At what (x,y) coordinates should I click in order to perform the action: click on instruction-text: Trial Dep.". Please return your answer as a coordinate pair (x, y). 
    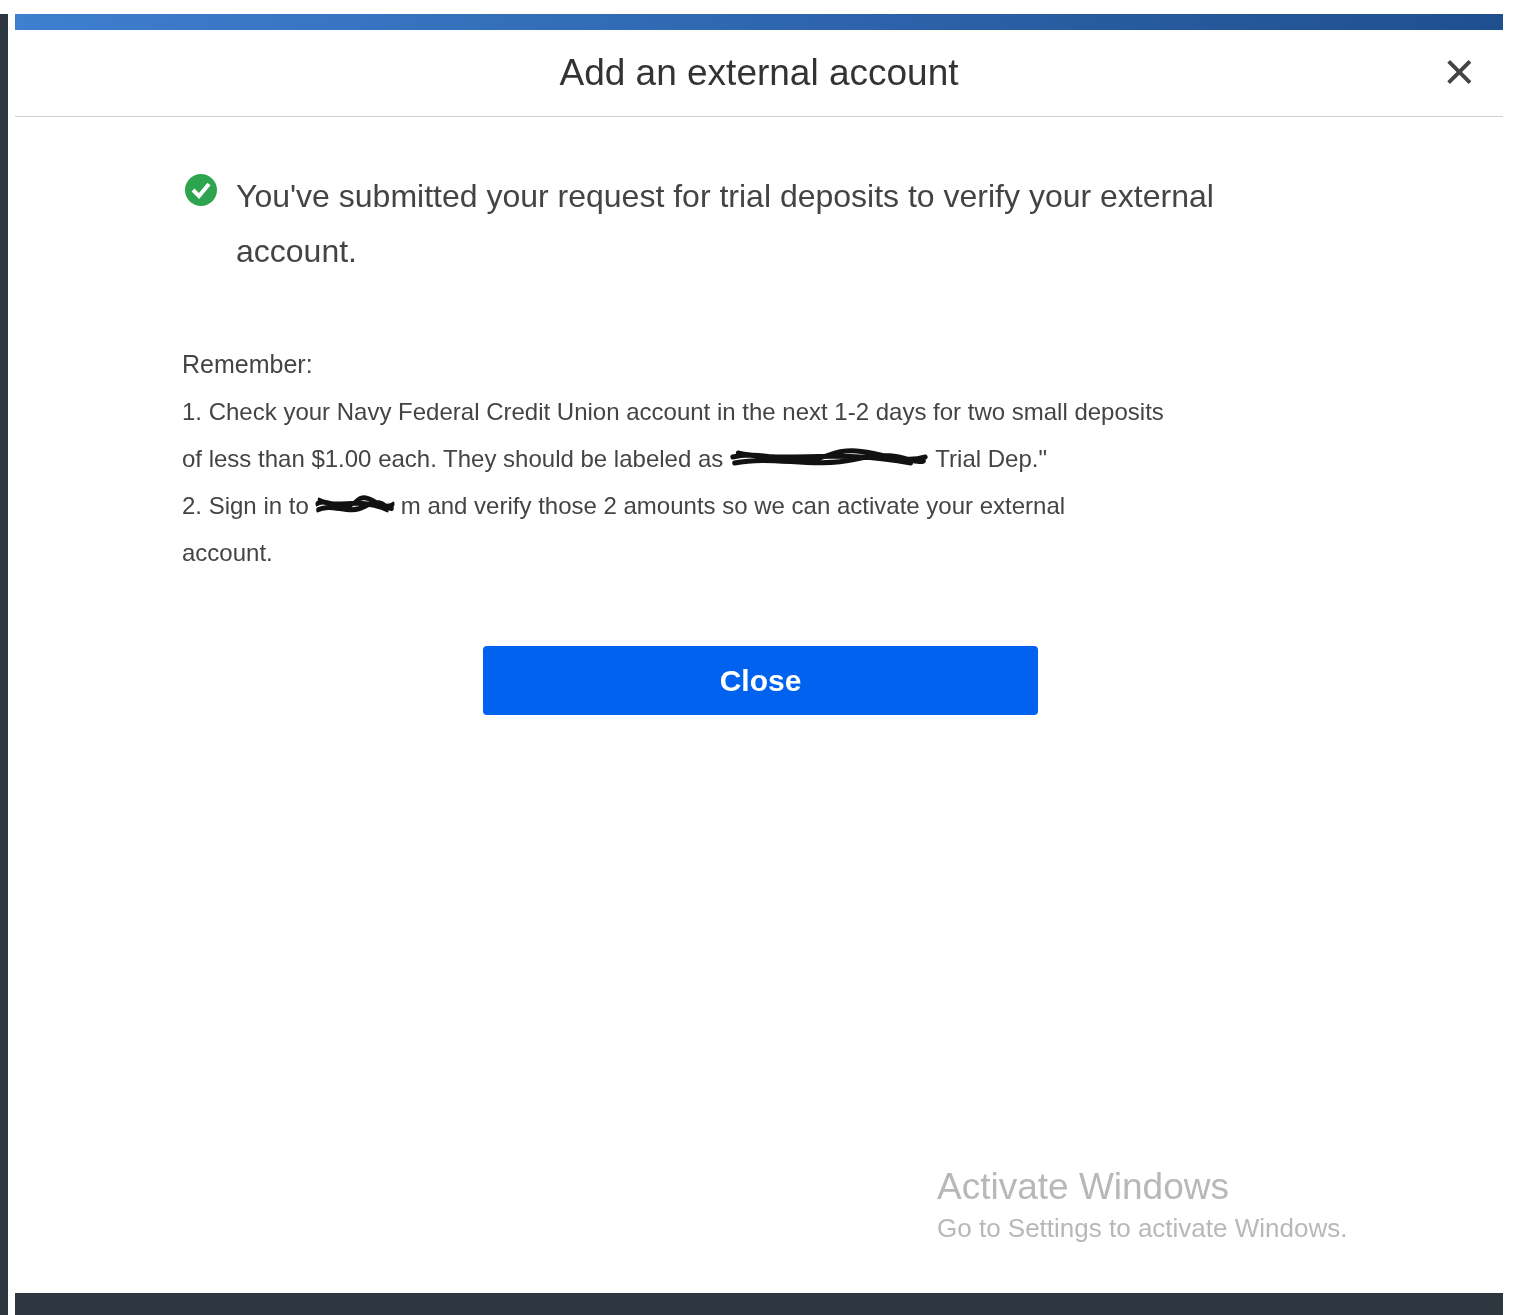
    Looking at the image, I should click on (991, 458).